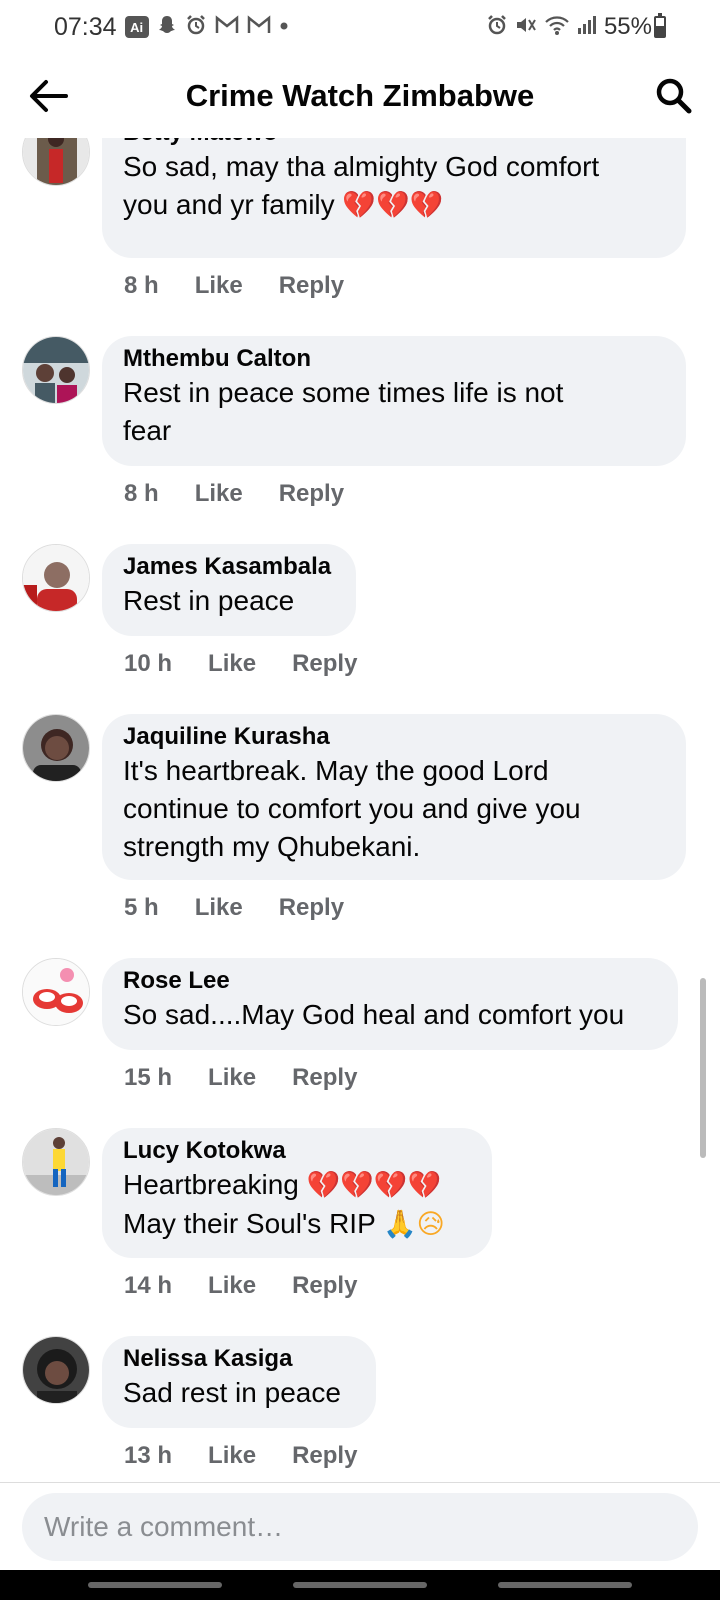 The image size is (720, 1600). What do you see at coordinates (627, 26) in the screenshot?
I see `battery-percent: 55%` at bounding box center [627, 26].